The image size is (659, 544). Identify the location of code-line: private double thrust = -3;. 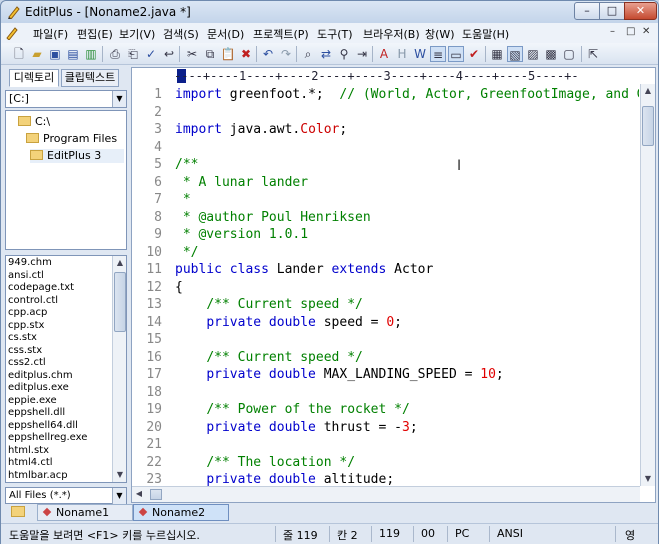
(296, 428).